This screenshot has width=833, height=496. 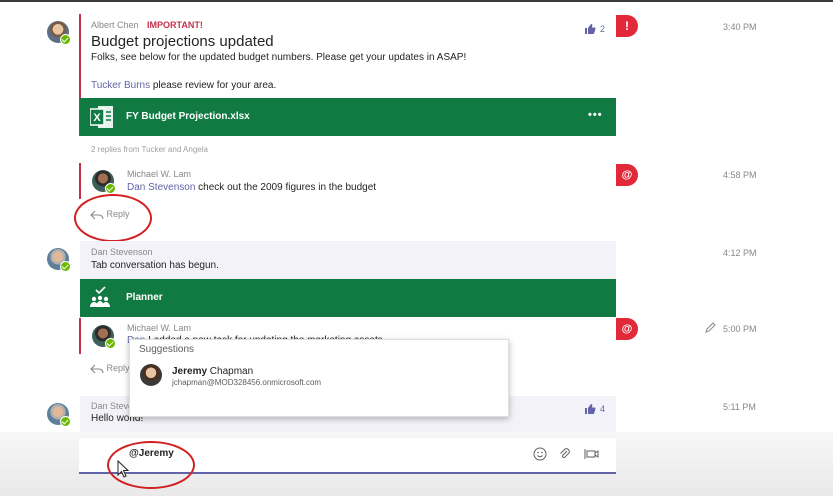 What do you see at coordinates (627, 26) in the screenshot?
I see `important-badge-icon: !` at bounding box center [627, 26].